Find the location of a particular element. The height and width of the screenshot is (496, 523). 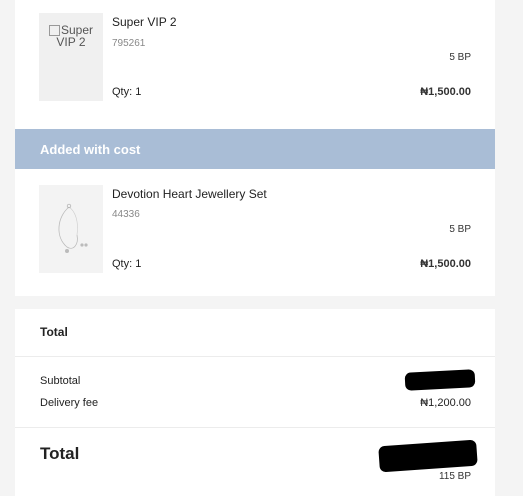

jewellery-image-icon is located at coordinates (73, 228).